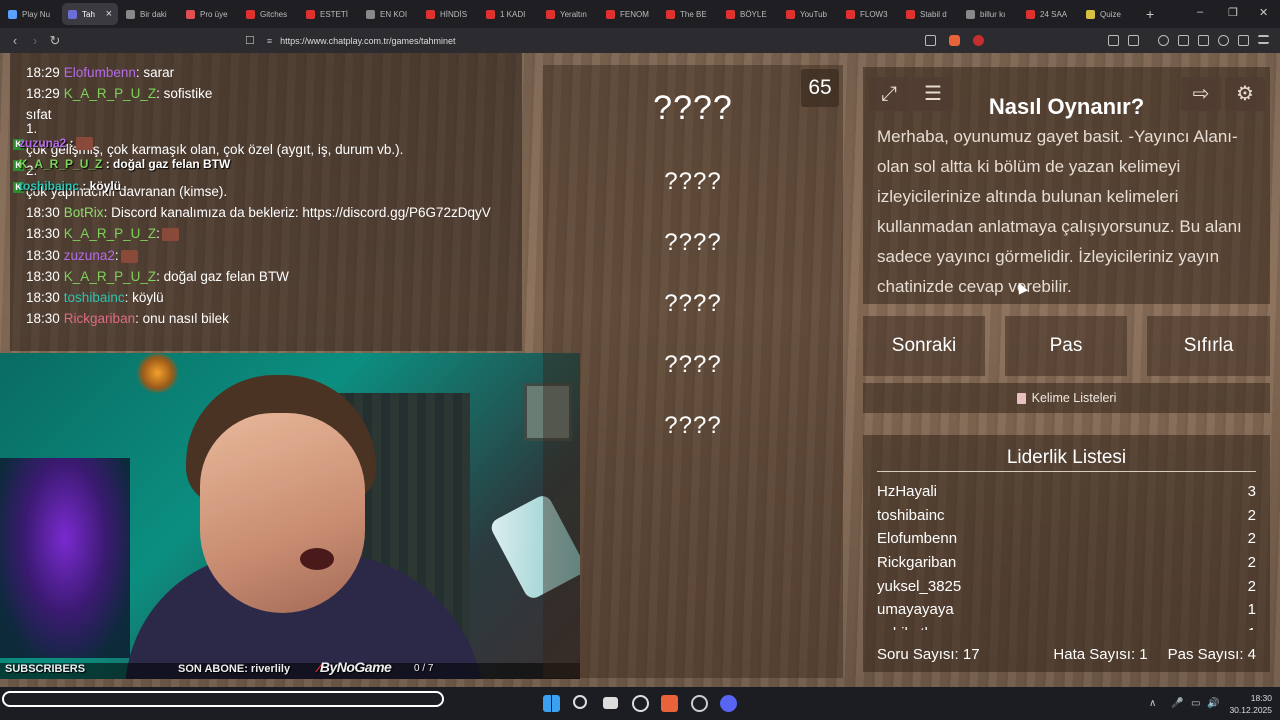  Describe the element at coordinates (32, 128) in the screenshot. I see `chat-text: 1.` at that location.